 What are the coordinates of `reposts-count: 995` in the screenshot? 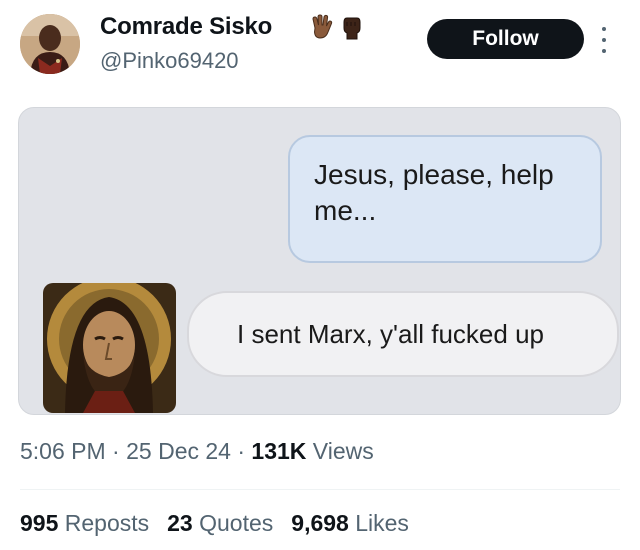 It's located at (39, 523).